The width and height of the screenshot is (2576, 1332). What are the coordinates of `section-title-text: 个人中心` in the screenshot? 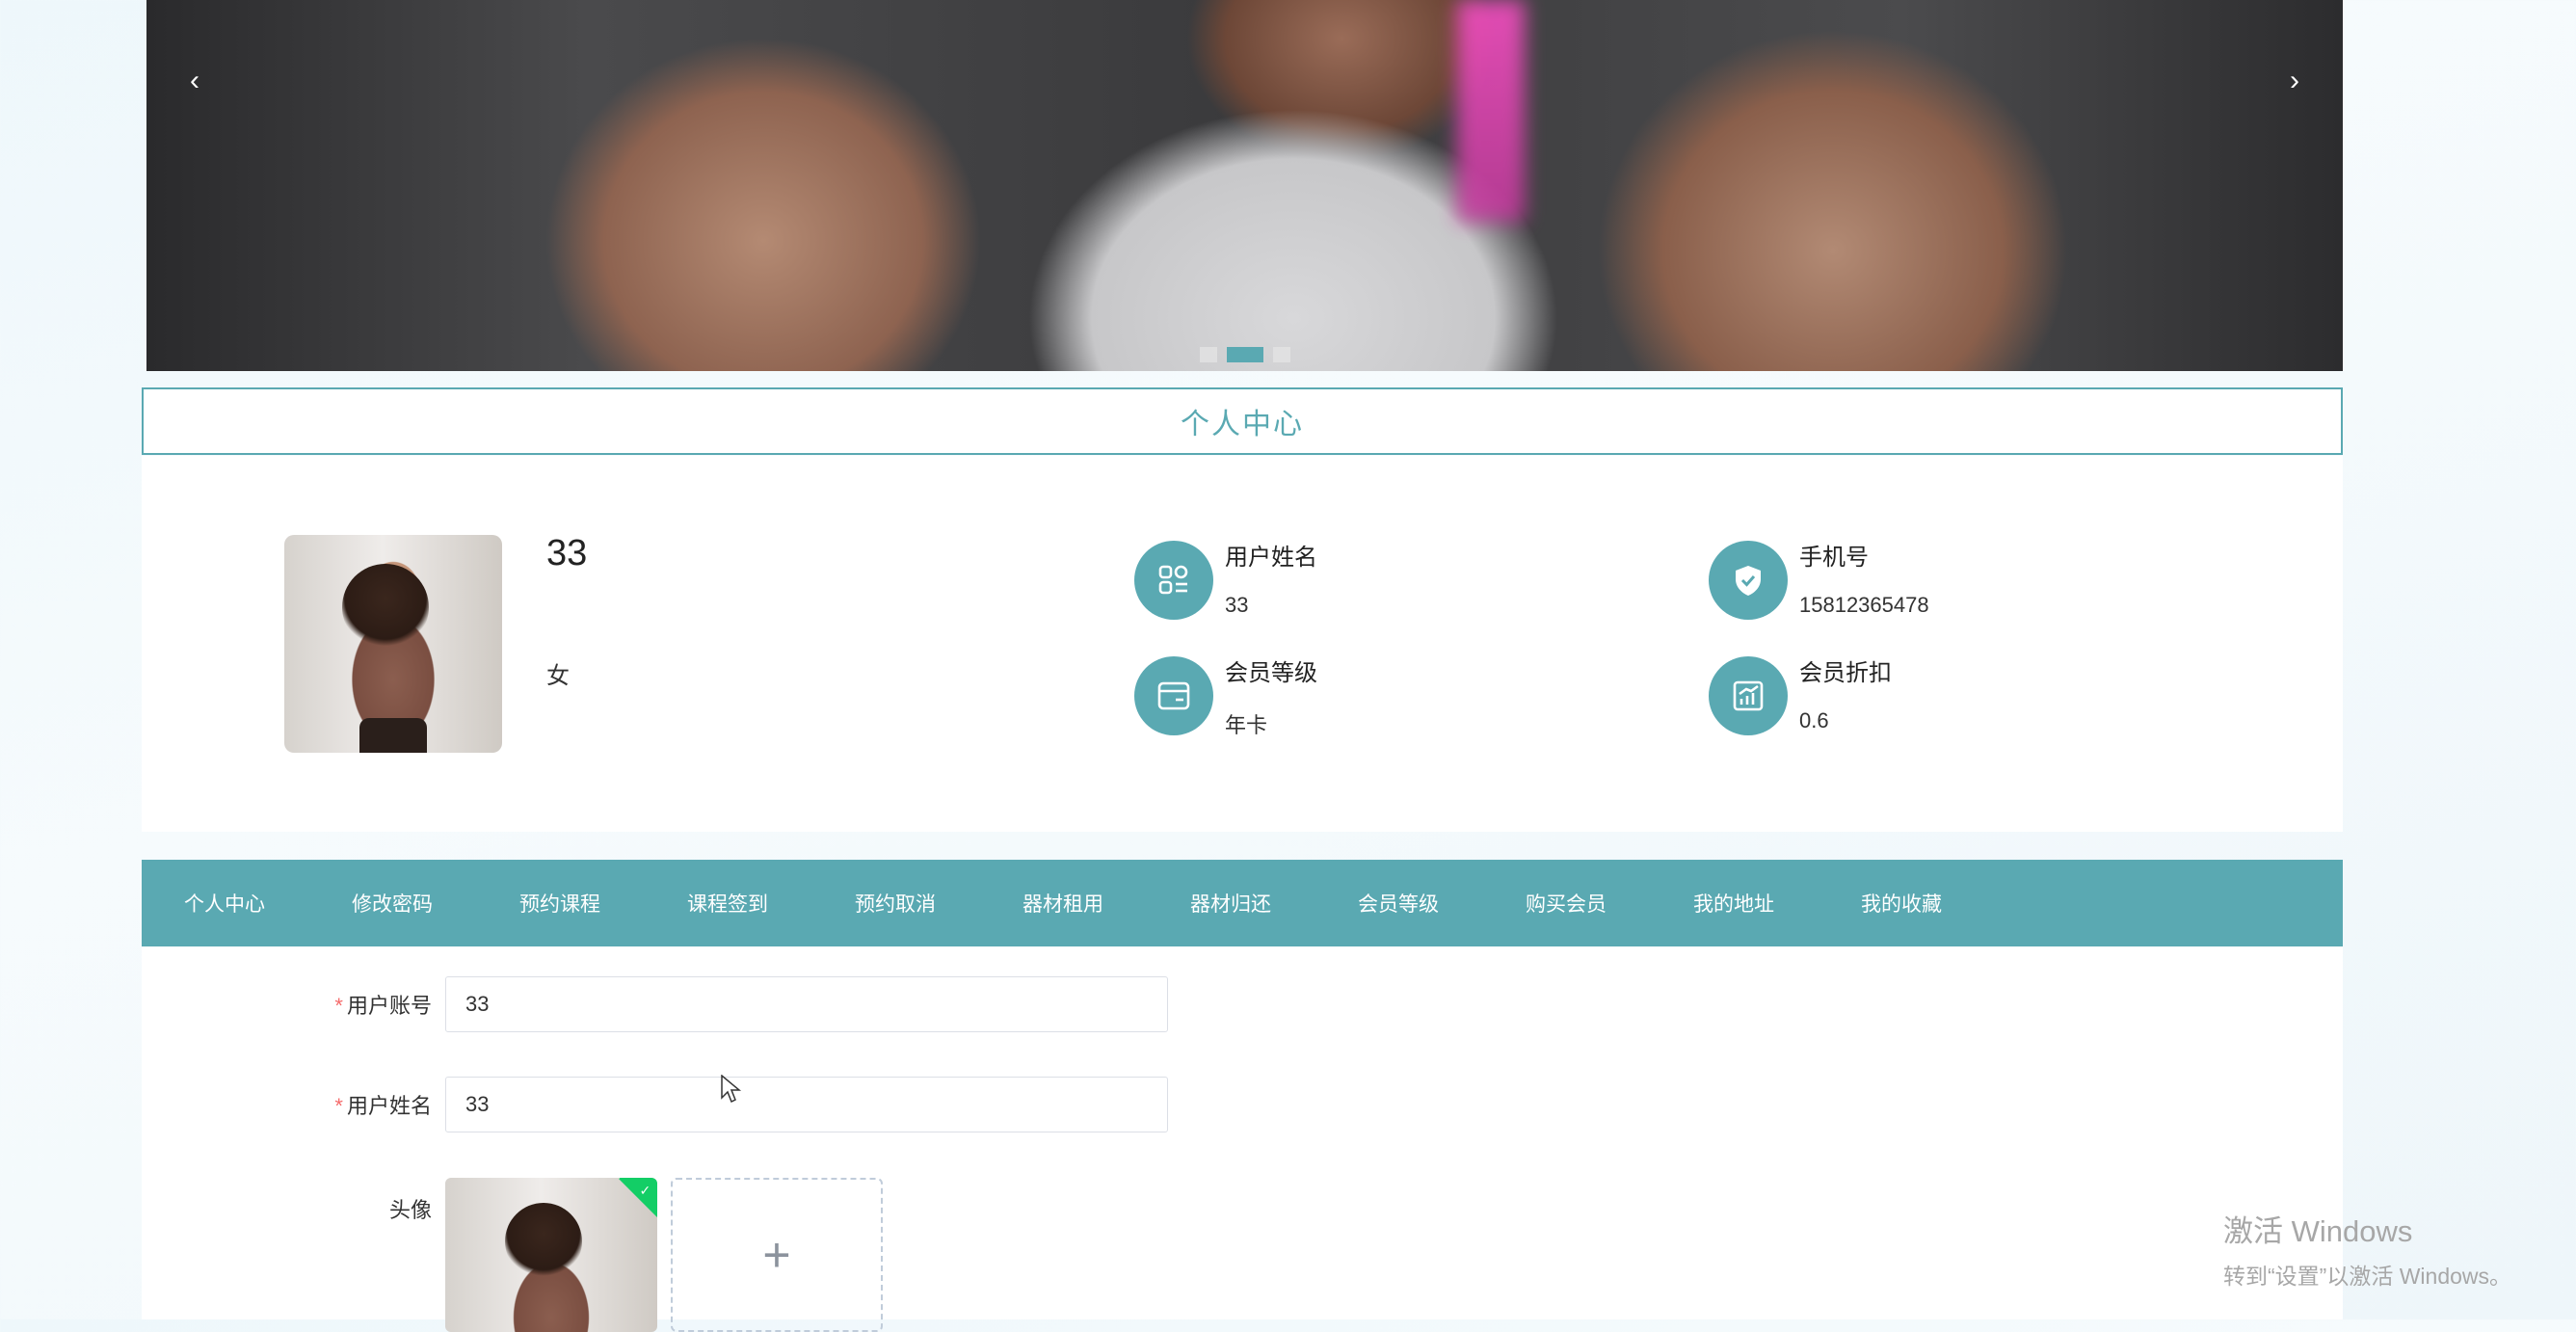 It's located at (1243, 424).